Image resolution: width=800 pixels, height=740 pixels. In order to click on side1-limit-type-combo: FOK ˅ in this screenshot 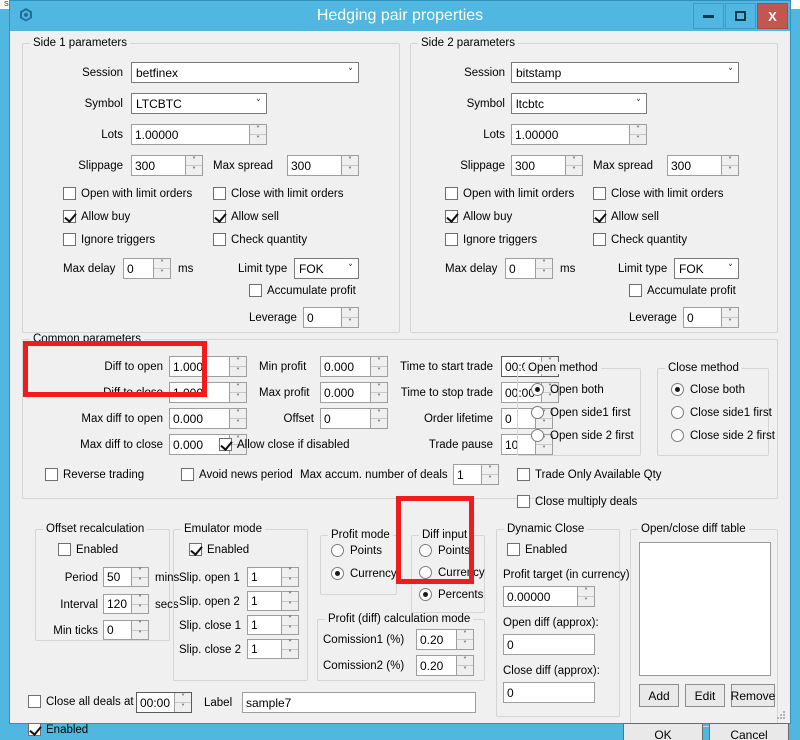, I will do `click(326, 268)`.